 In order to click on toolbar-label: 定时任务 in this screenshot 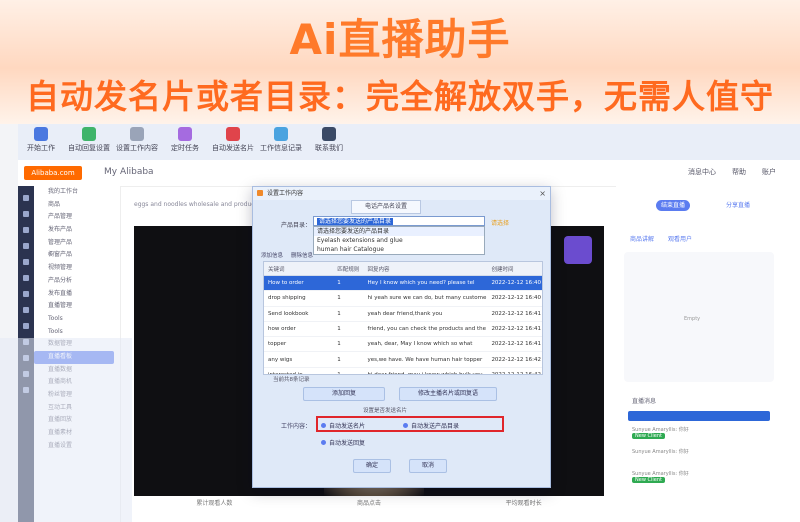, I will do `click(185, 148)`.